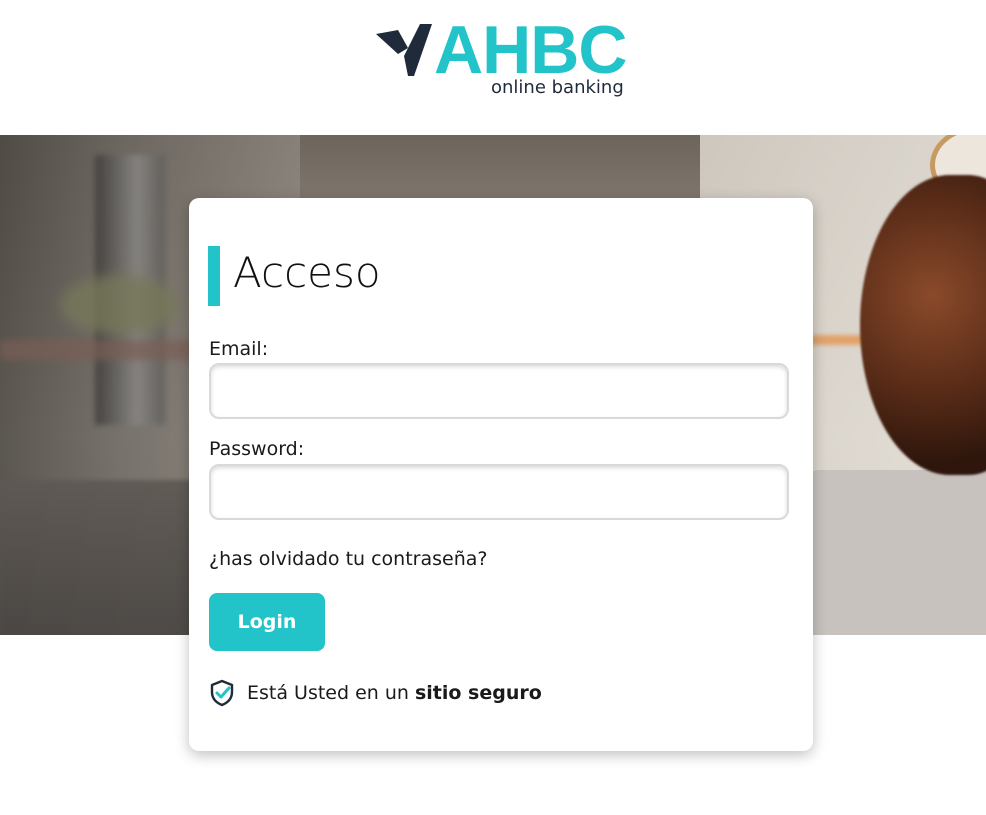  What do you see at coordinates (499, 391) in the screenshot?
I see `email-field` at bounding box center [499, 391].